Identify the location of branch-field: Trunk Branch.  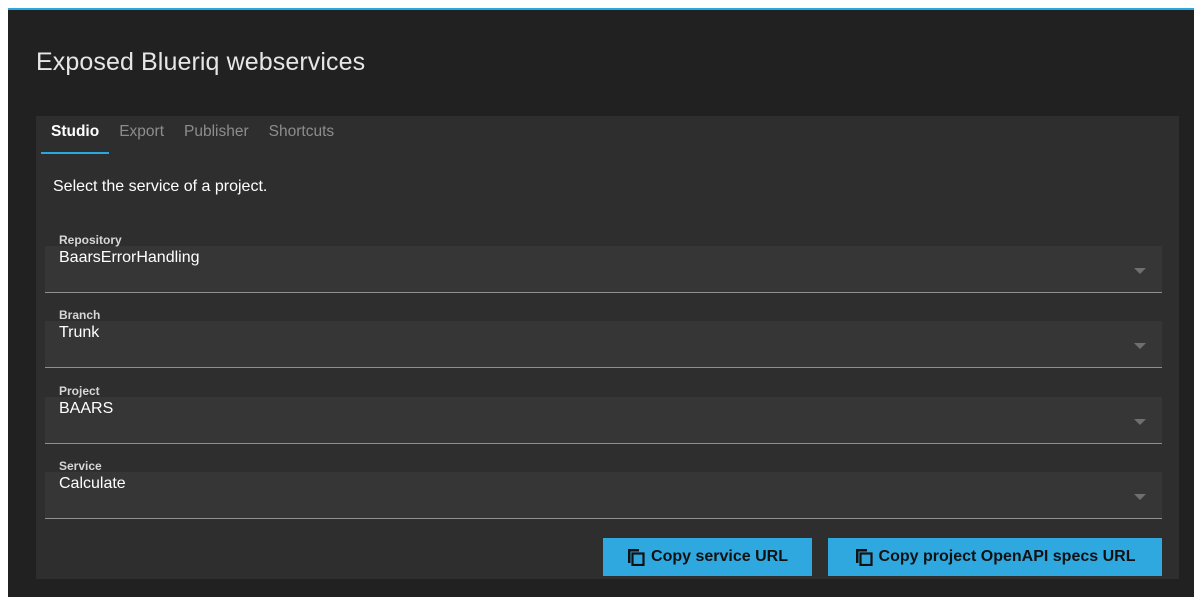
(603, 344).